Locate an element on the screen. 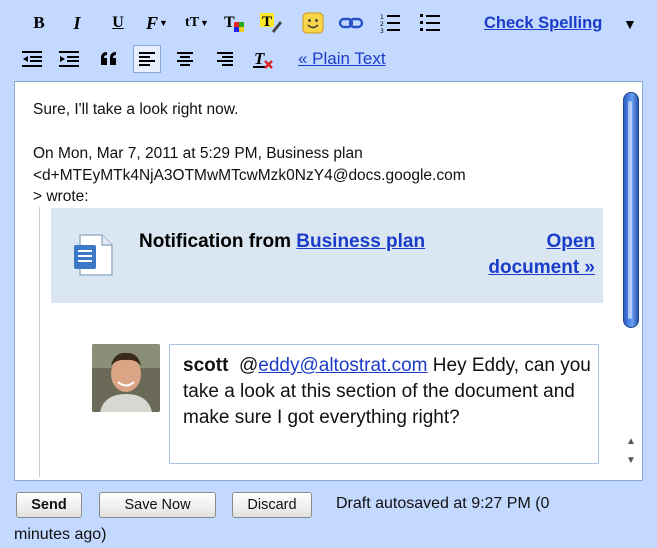  italic-icon: I is located at coordinates (77, 22).